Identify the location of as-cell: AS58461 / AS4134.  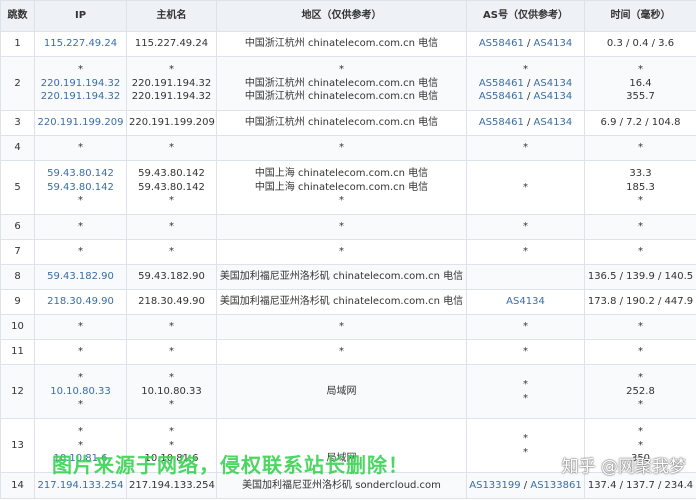
(525, 123).